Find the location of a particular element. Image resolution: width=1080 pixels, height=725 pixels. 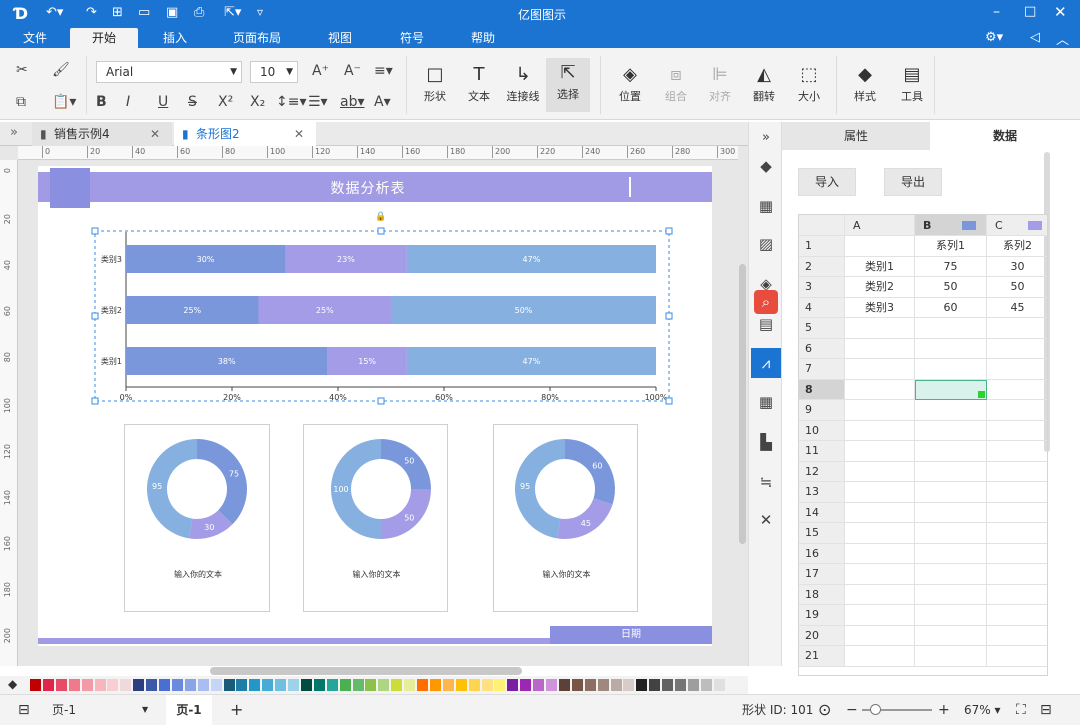

row-header: 4 is located at coordinates (822, 307).